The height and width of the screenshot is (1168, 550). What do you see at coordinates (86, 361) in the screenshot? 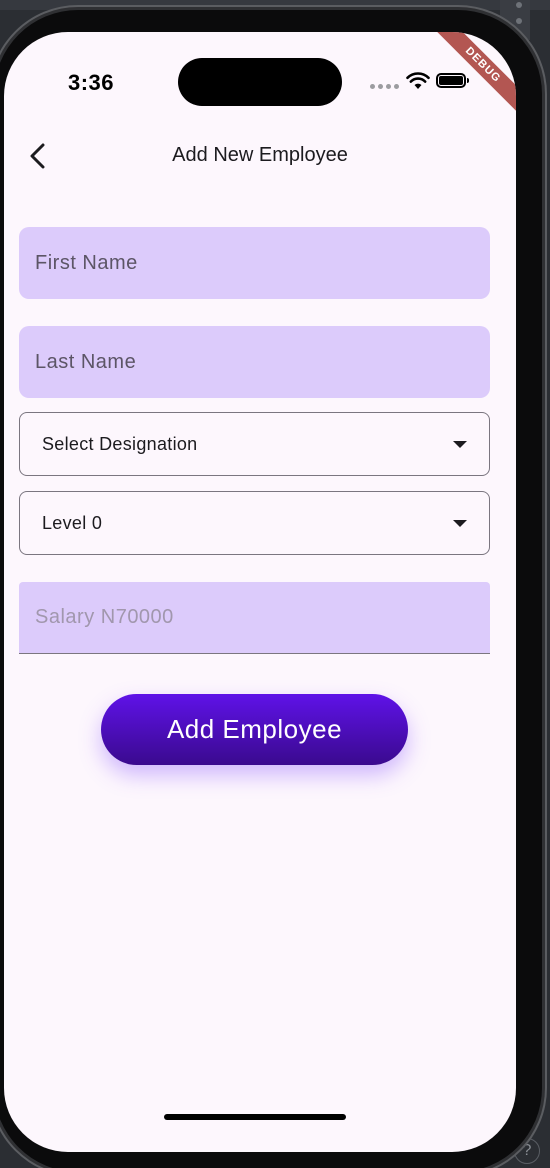
I see `last-name-placeholder: Last Name` at bounding box center [86, 361].